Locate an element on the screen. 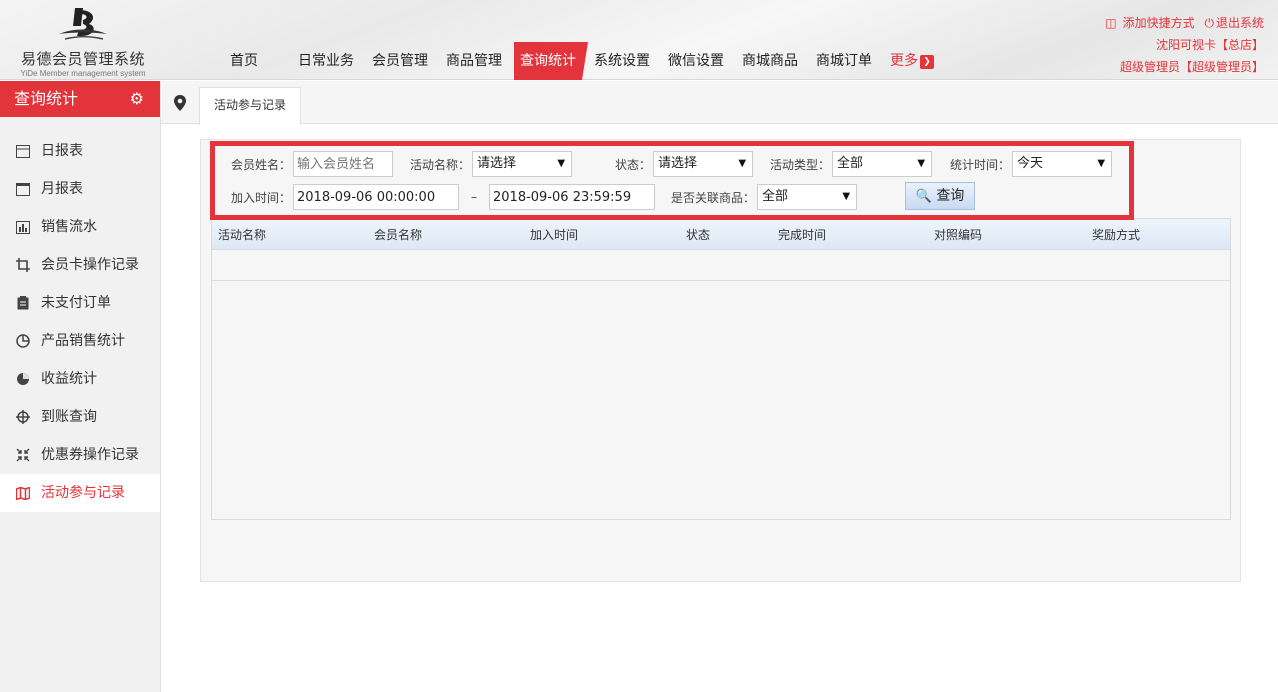 The image size is (1278, 692). sidebar-item-label: 日报表 is located at coordinates (62, 151).